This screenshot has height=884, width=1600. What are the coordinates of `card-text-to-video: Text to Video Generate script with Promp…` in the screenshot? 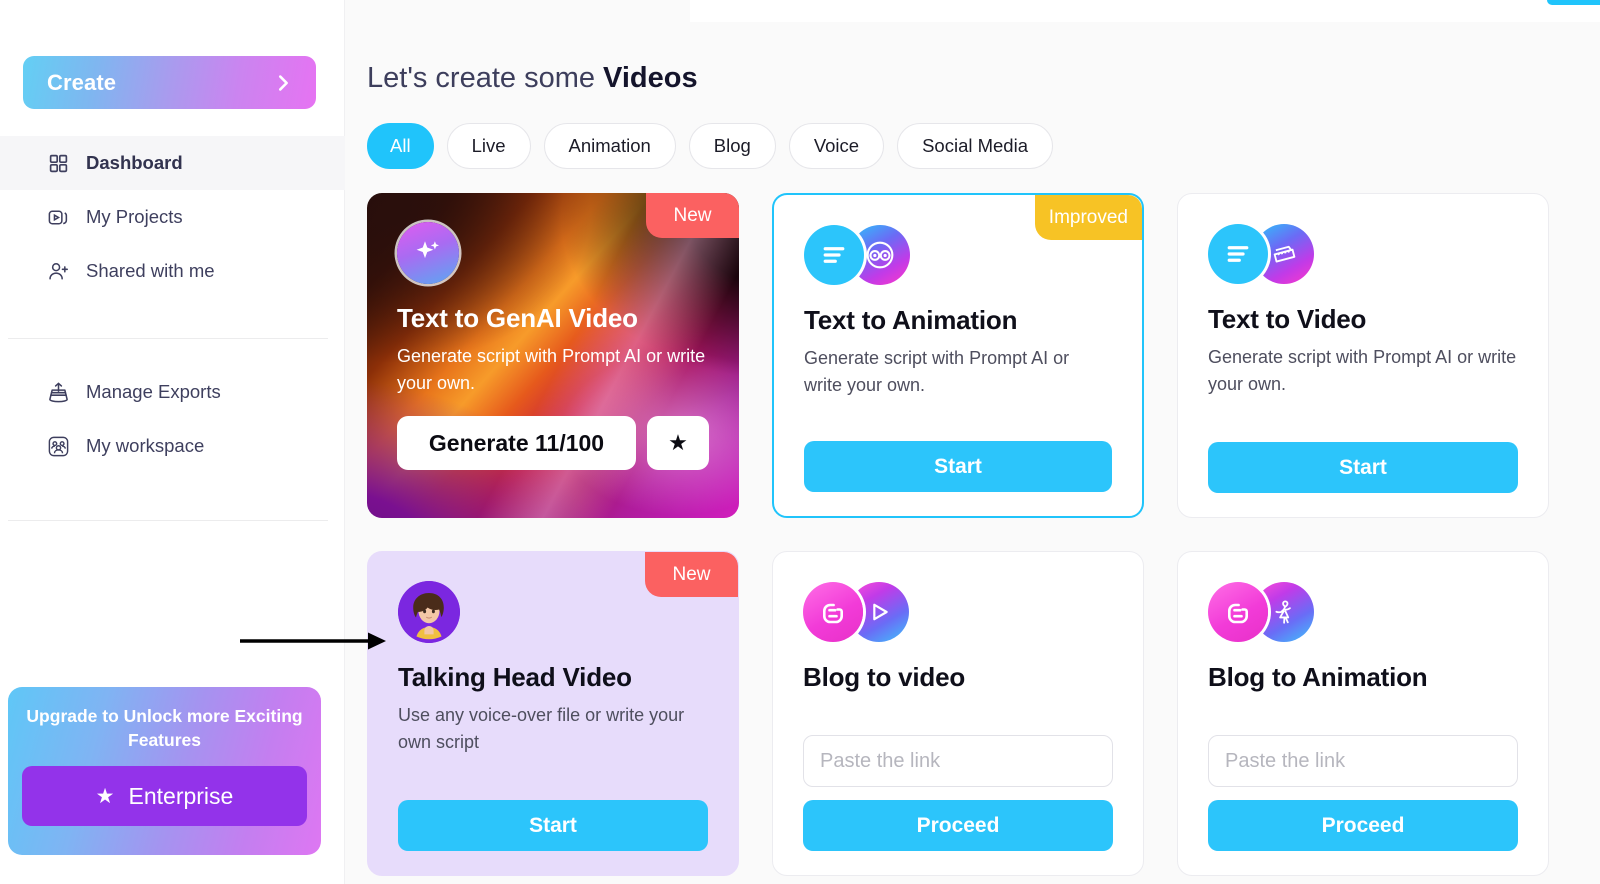 It's located at (1363, 355).